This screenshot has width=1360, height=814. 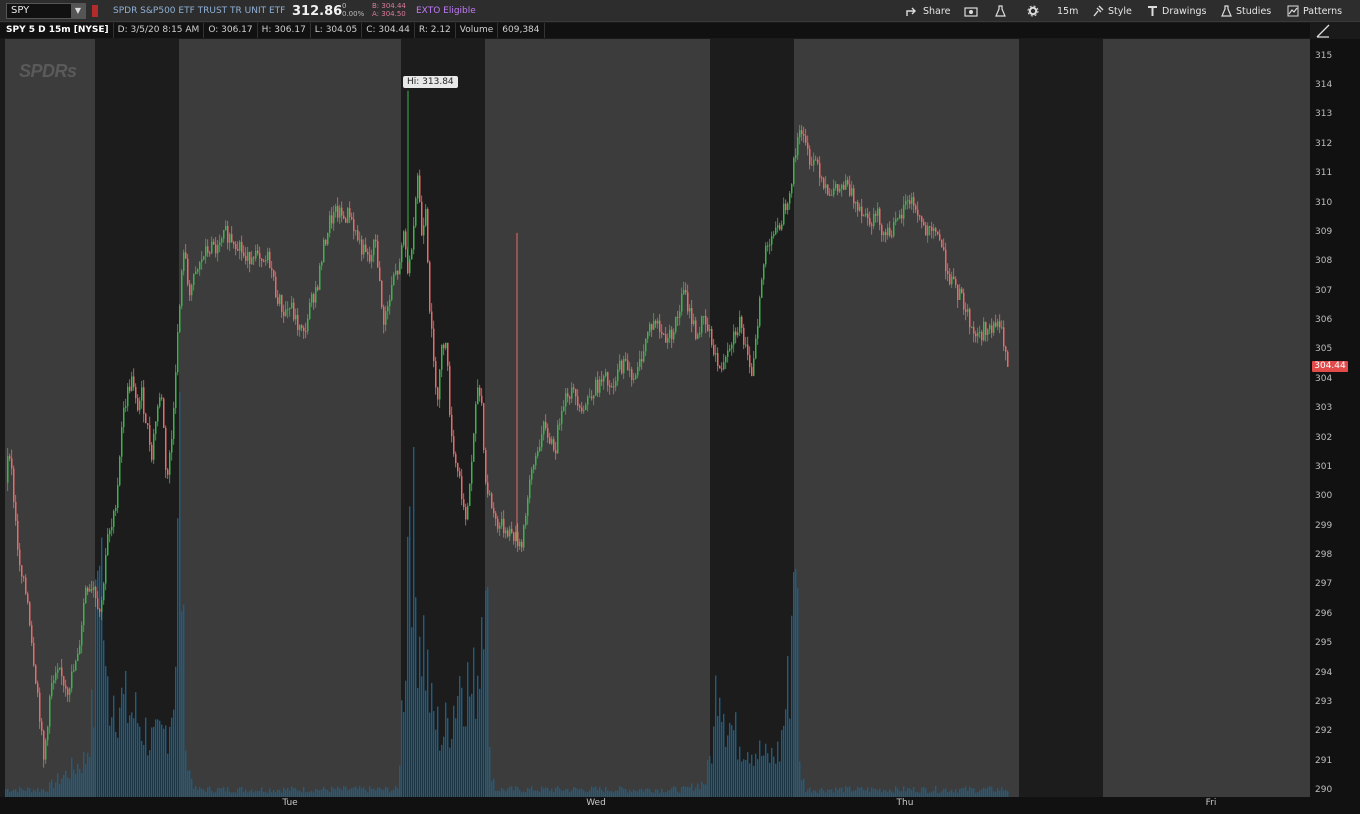 I want to click on share-button: Share, so click(x=928, y=11).